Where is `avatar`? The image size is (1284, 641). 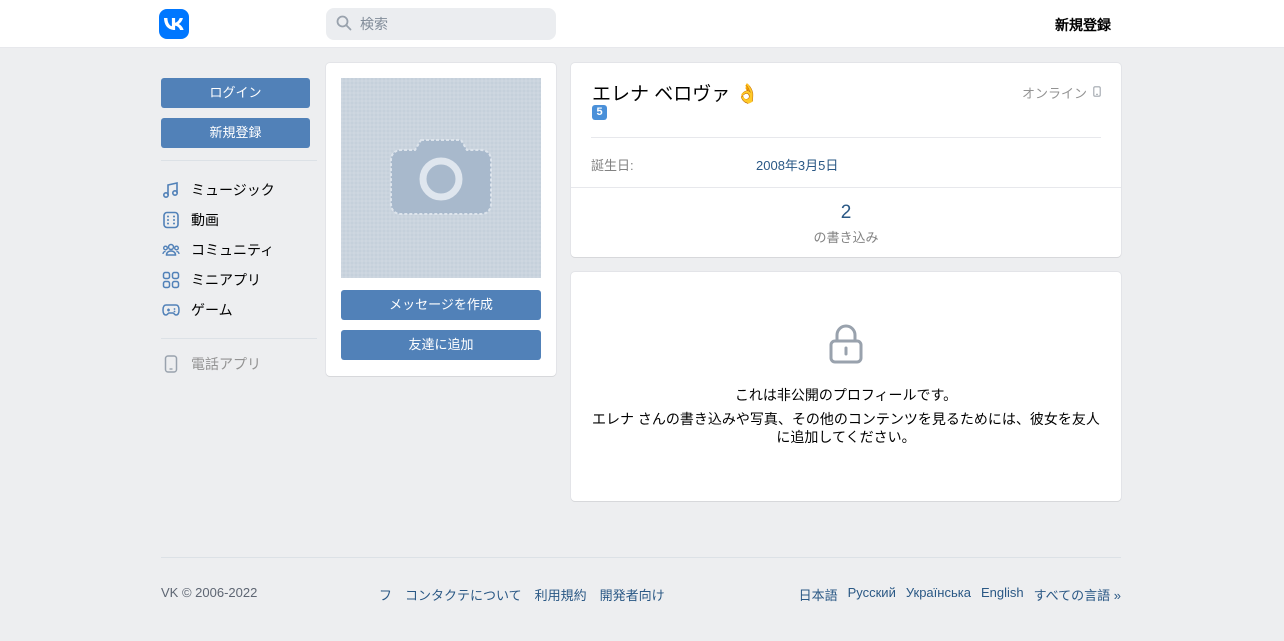 avatar is located at coordinates (441, 178).